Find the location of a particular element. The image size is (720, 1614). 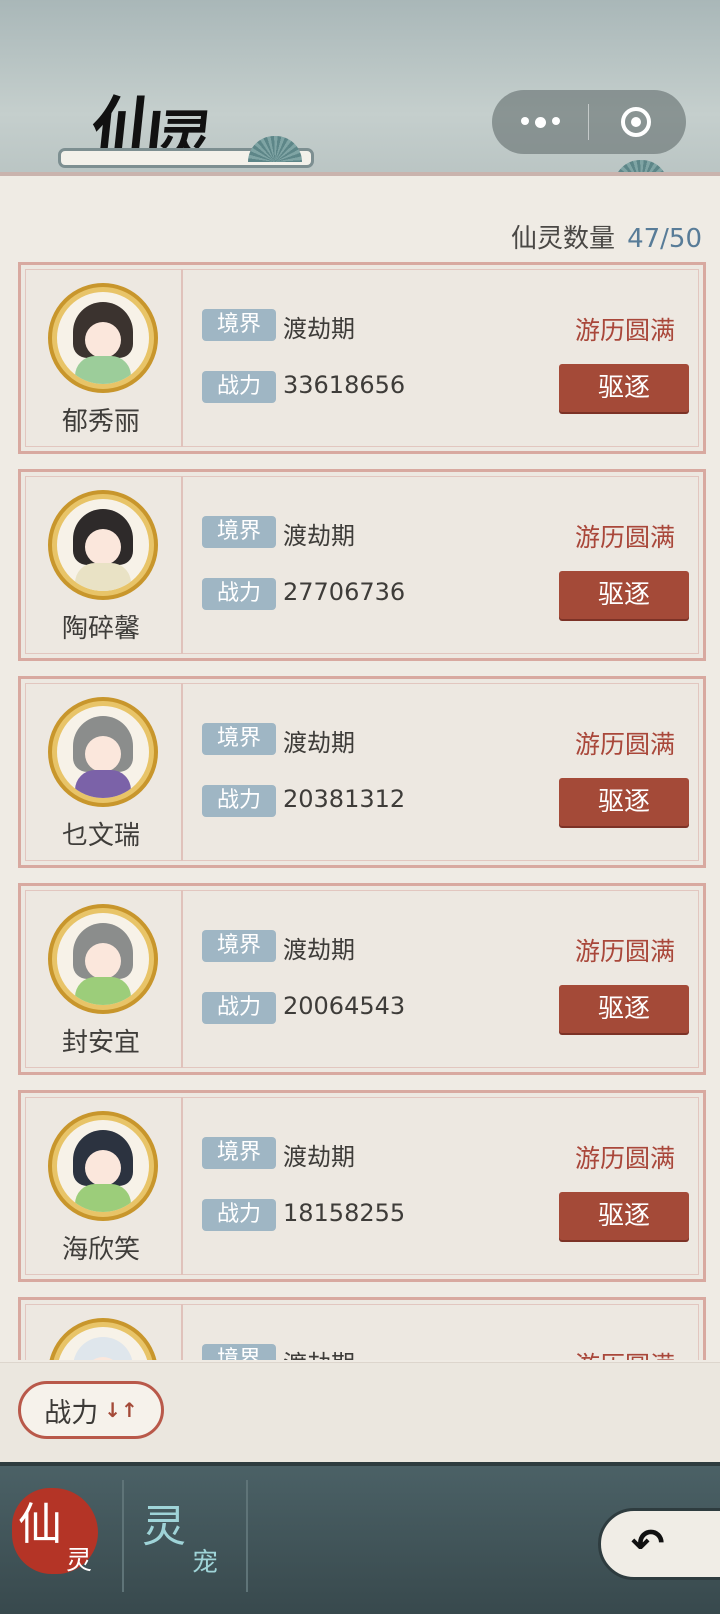

sort-arrows-icon: ↓↑ is located at coordinates (121, 1410).